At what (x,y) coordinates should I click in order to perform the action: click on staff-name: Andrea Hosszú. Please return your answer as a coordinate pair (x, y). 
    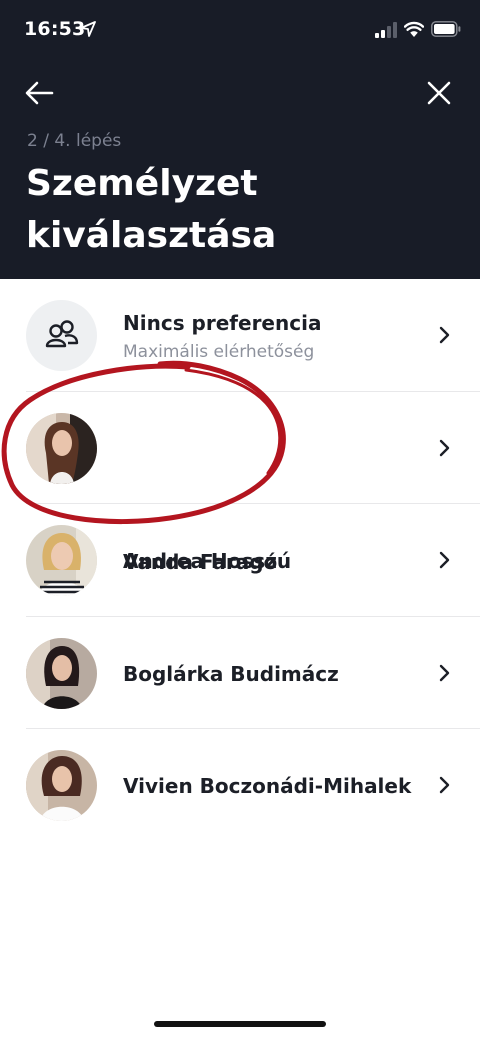
    Looking at the image, I should click on (207, 561).